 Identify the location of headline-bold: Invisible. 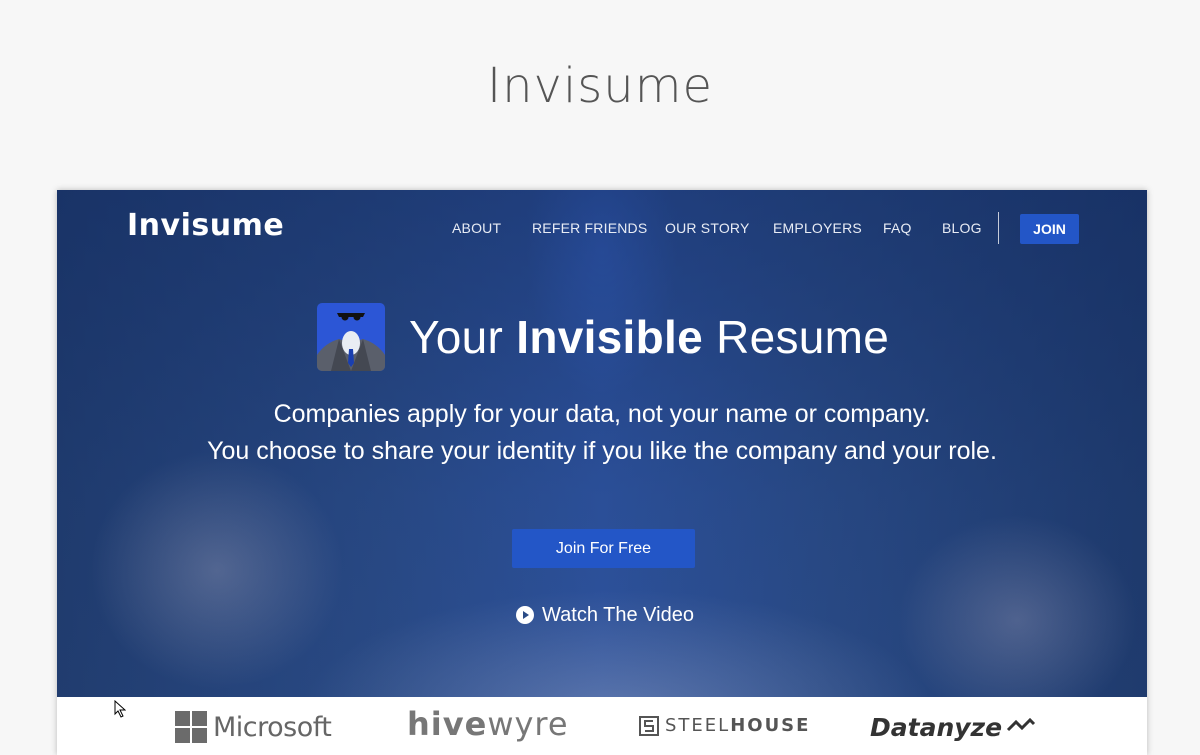
(610, 337).